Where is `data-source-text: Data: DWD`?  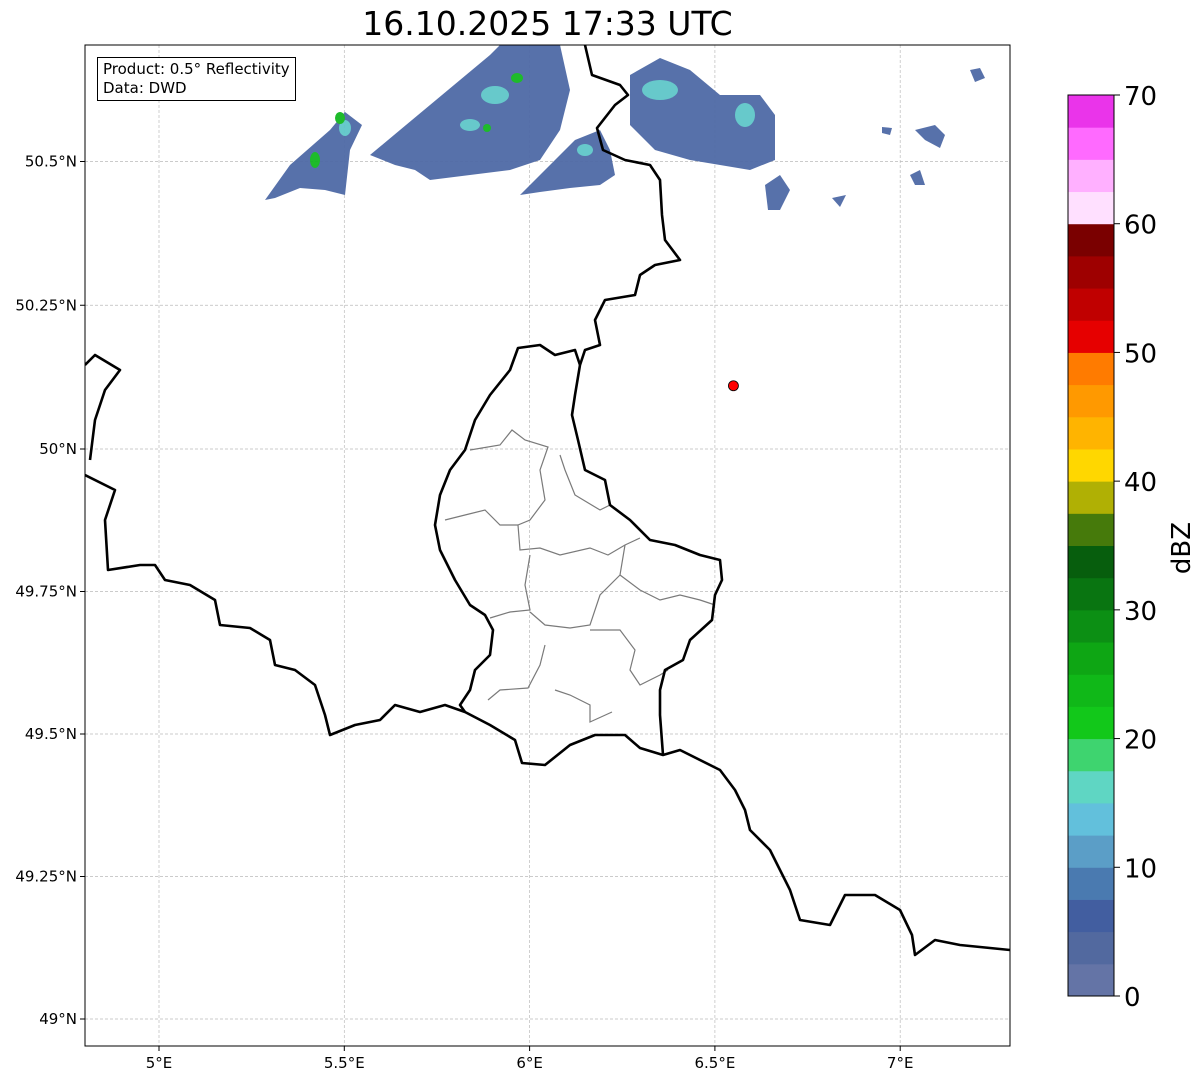
data-source-text: Data: DWD is located at coordinates (145, 88).